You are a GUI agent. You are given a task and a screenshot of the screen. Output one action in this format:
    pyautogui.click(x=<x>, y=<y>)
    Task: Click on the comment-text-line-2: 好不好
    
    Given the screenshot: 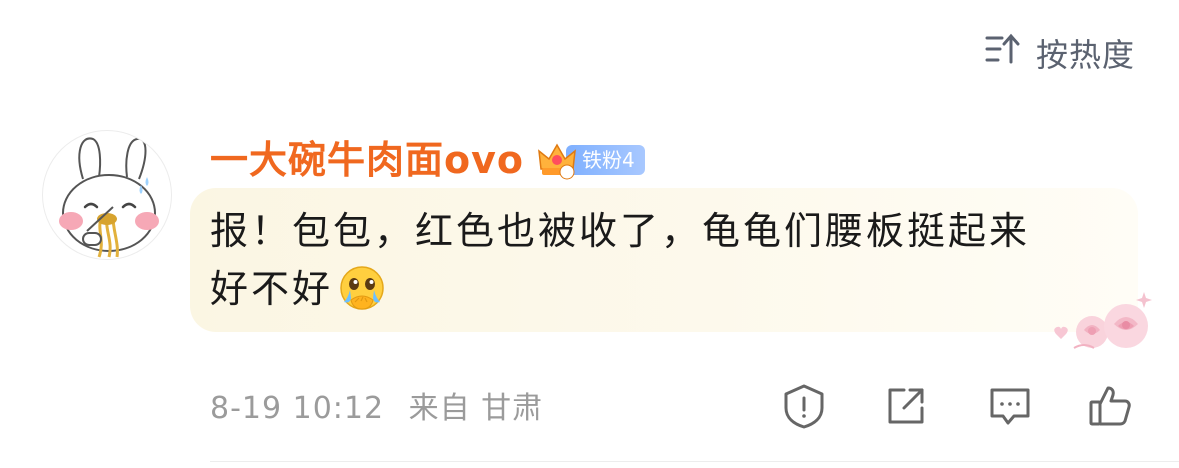 What is the action you would take?
    pyautogui.click(x=272, y=289)
    